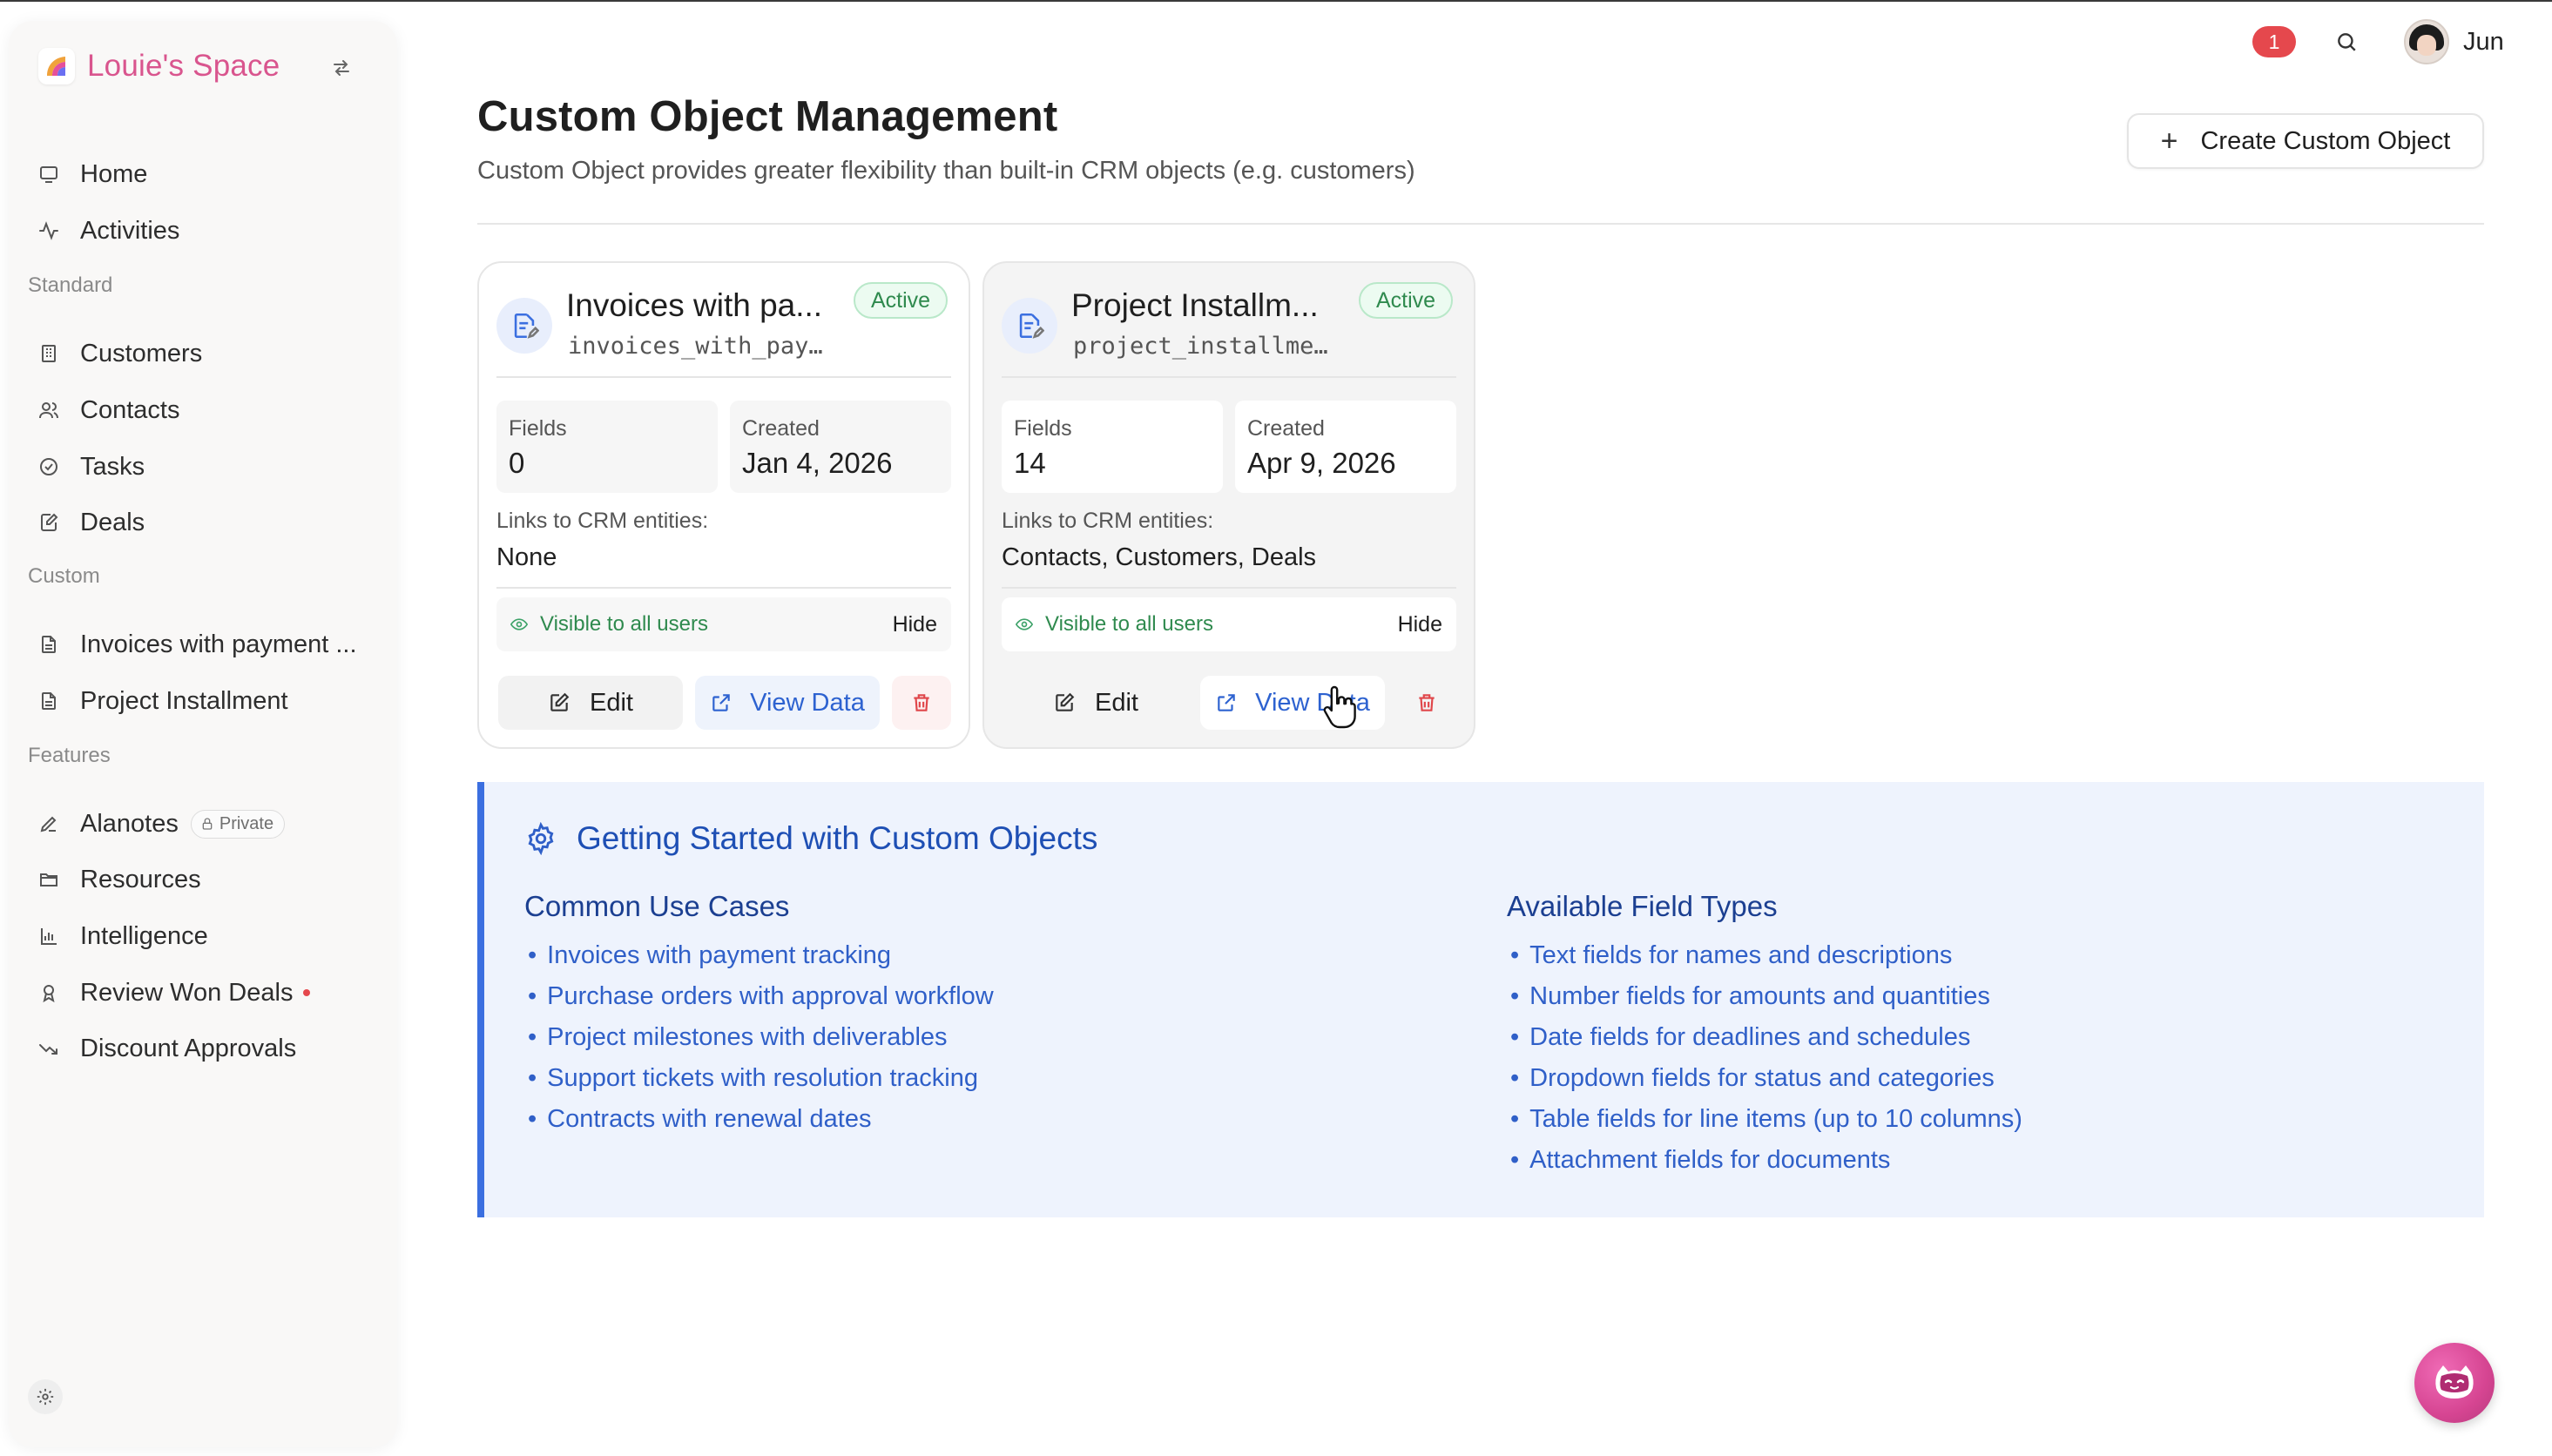 This screenshot has width=2552, height=1456. I want to click on plus-icon: +, so click(2169, 141).